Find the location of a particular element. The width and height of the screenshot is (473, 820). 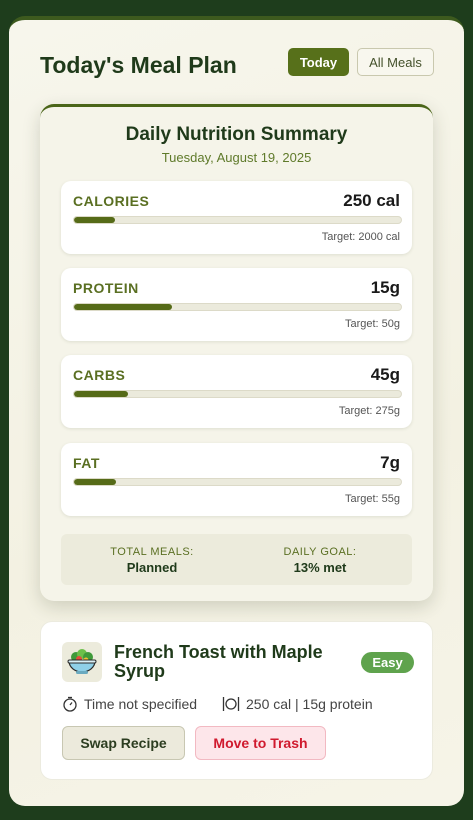

nutrition-meta: 250 cal | 15g protein is located at coordinates (297, 704).